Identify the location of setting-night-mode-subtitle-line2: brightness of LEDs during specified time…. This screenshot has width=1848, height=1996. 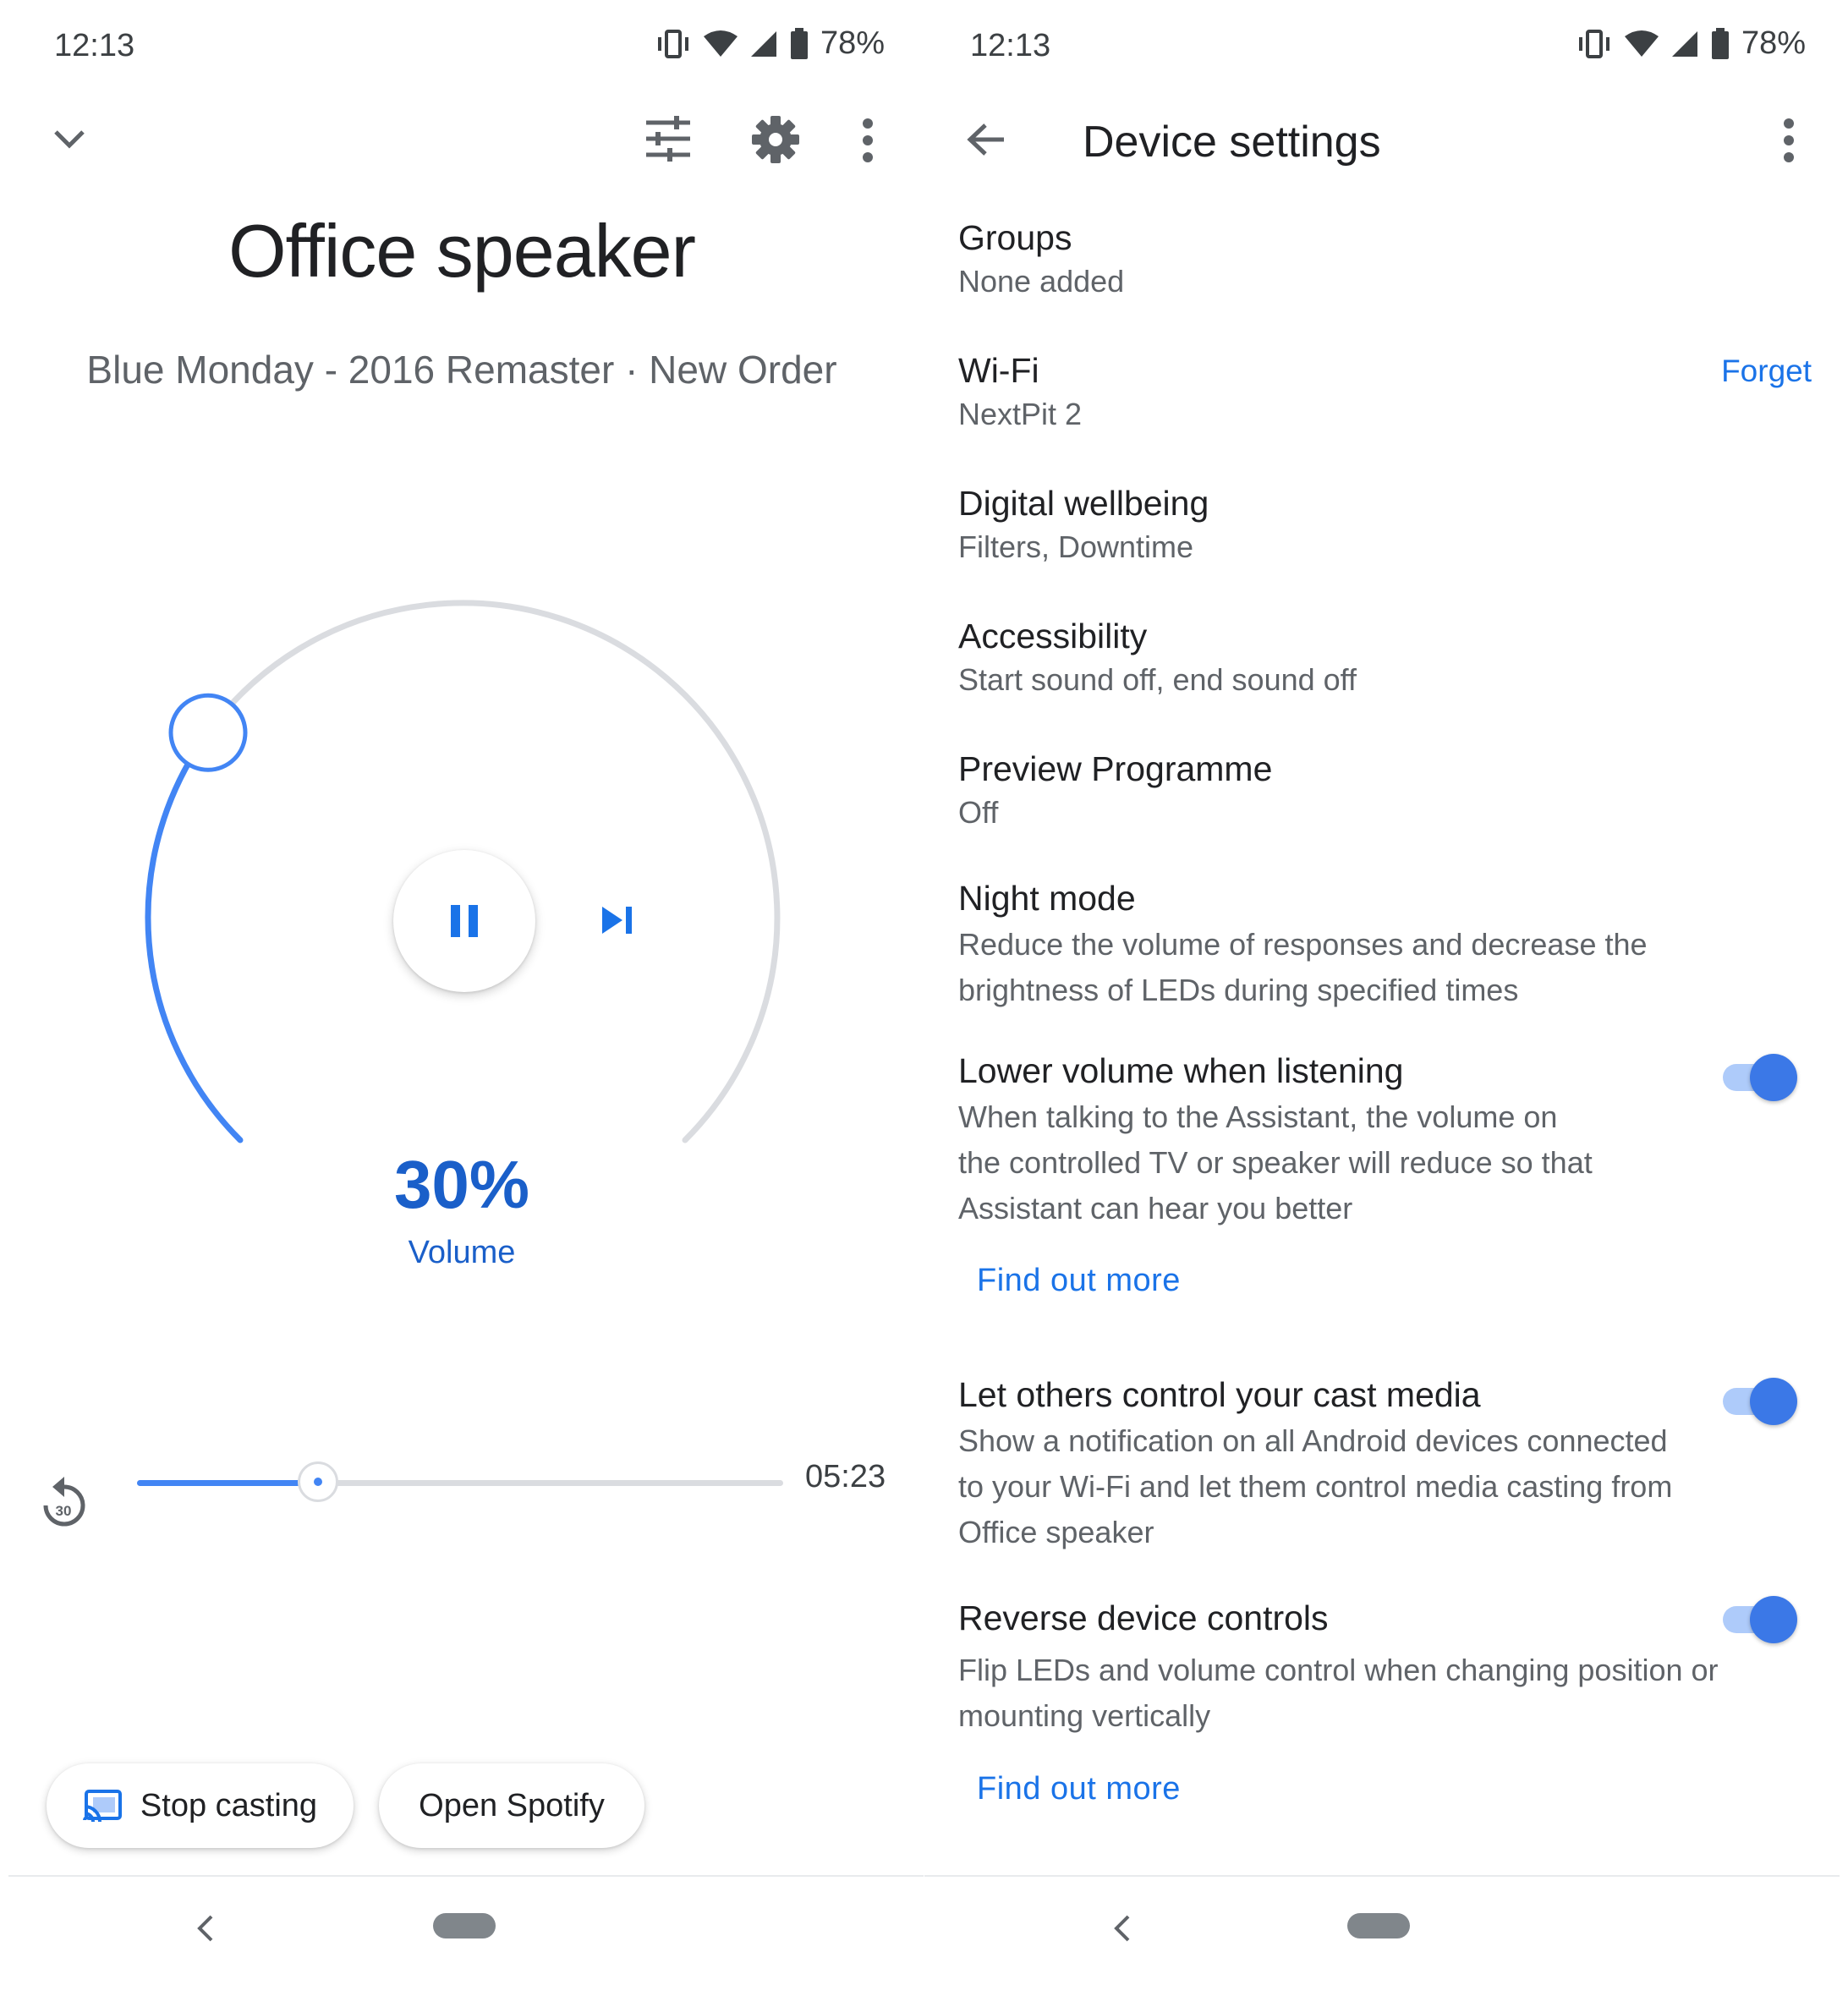
(1238, 990).